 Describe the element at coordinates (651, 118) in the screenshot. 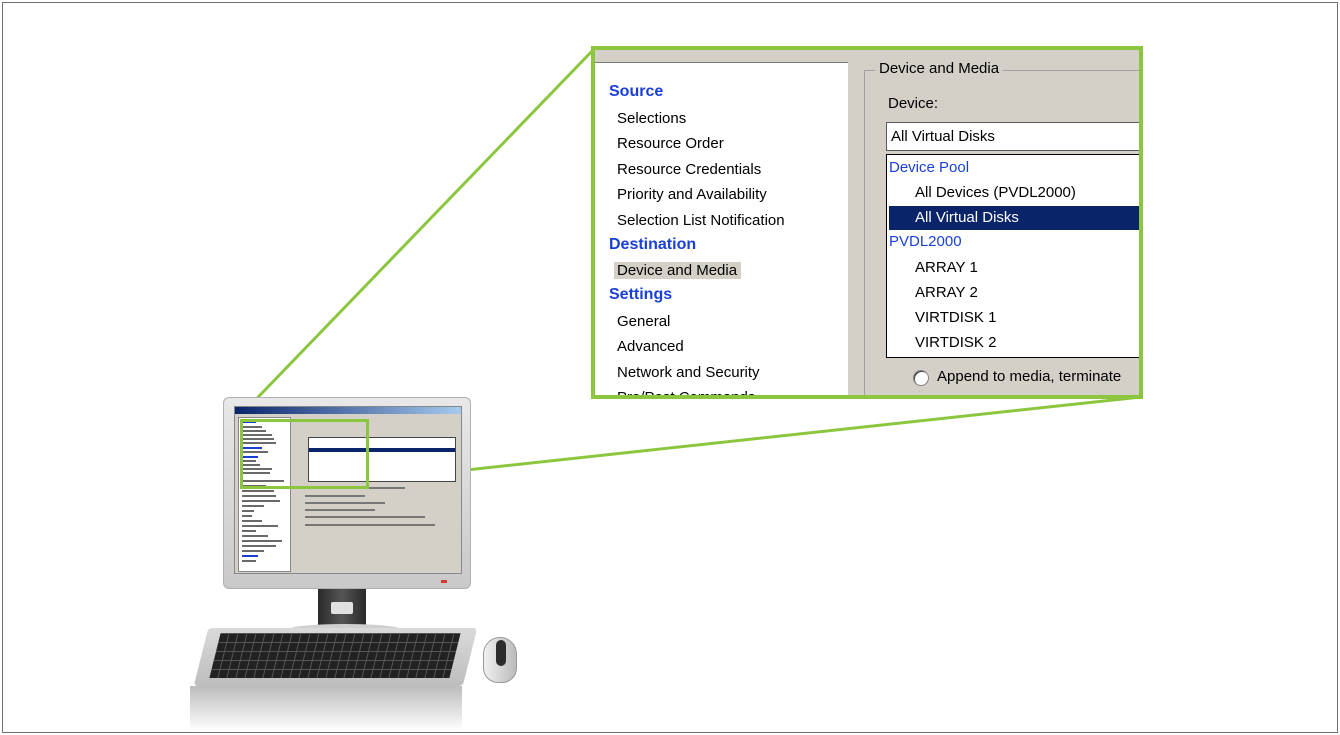

I see `nav-item-selections: Selections` at that location.